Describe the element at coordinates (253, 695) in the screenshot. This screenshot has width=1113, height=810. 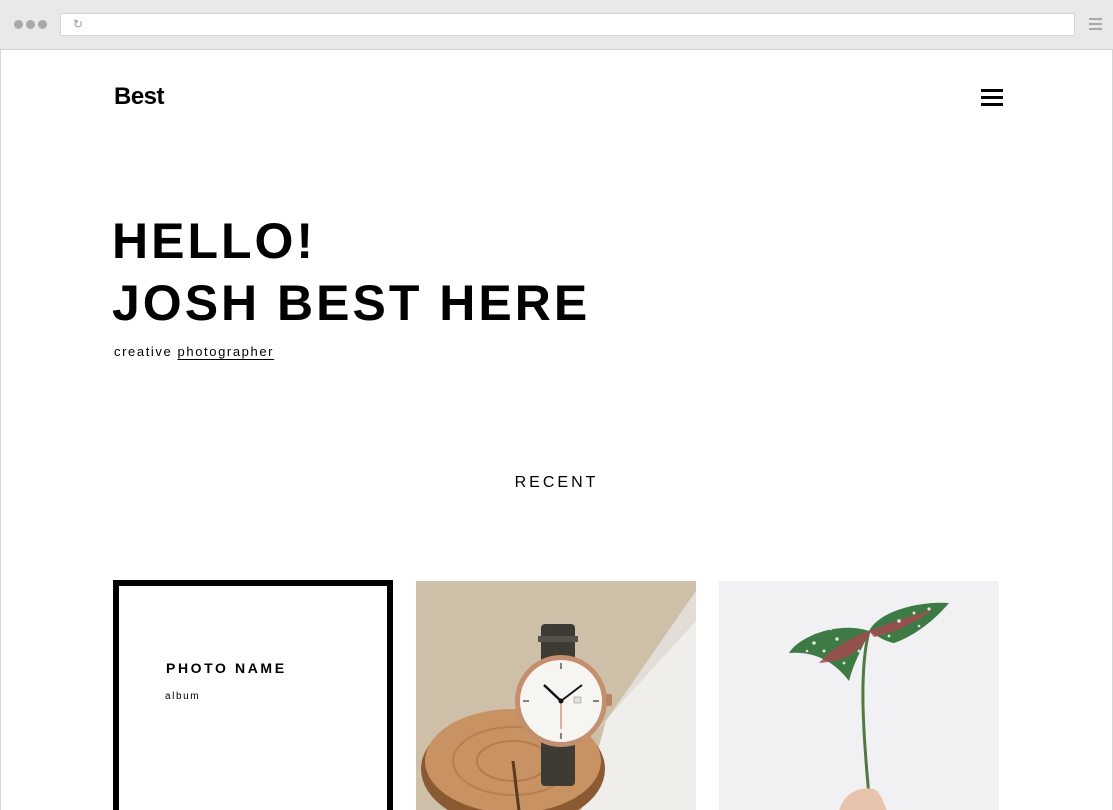
I see `photo-card: PHOTO NAME album` at that location.